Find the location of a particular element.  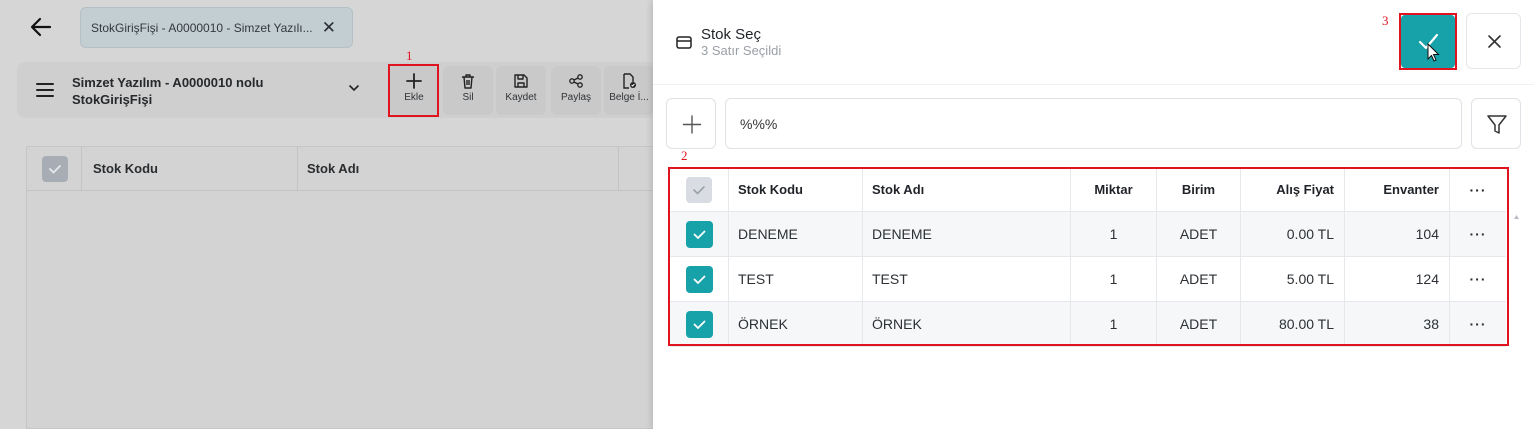

filter-icon is located at coordinates (1497, 124).